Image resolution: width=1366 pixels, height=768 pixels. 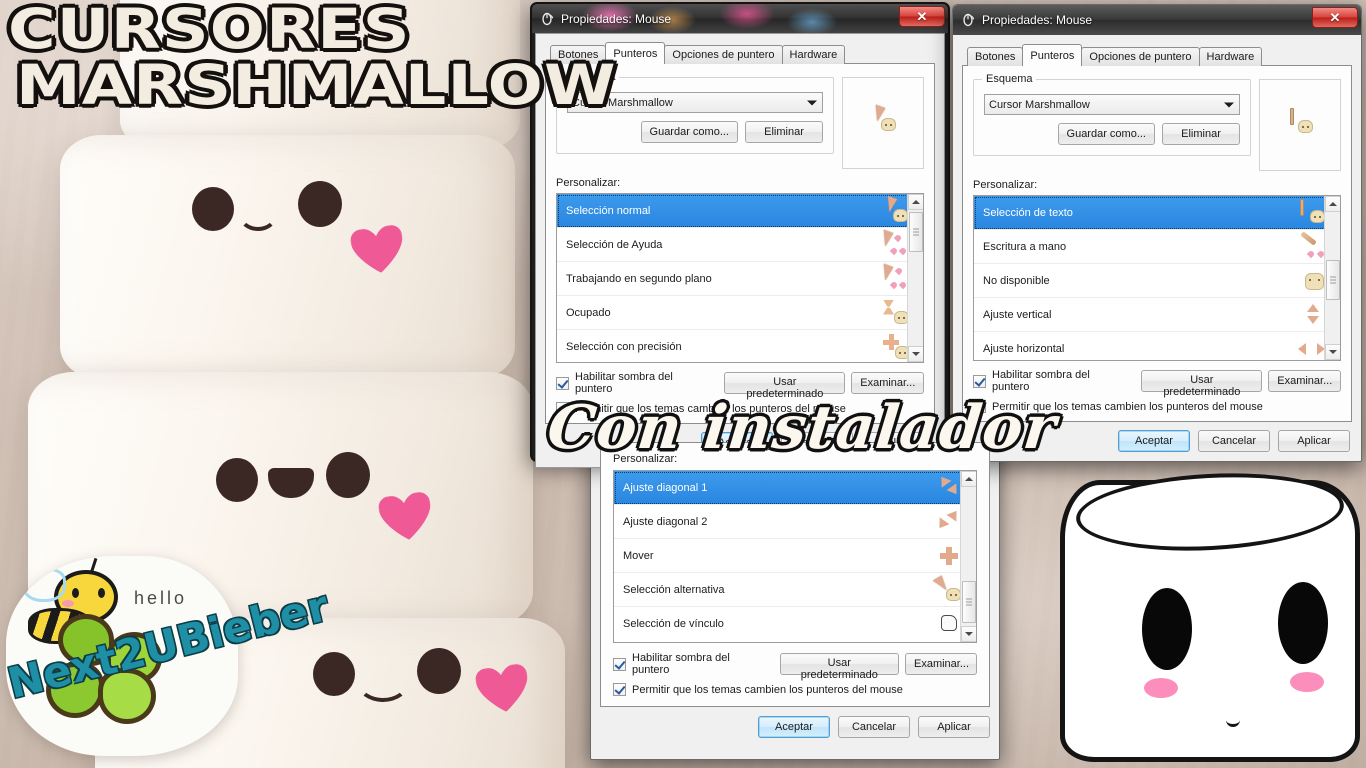 What do you see at coordinates (1157, 281) in the screenshot?
I see `list-item: No disponible` at bounding box center [1157, 281].